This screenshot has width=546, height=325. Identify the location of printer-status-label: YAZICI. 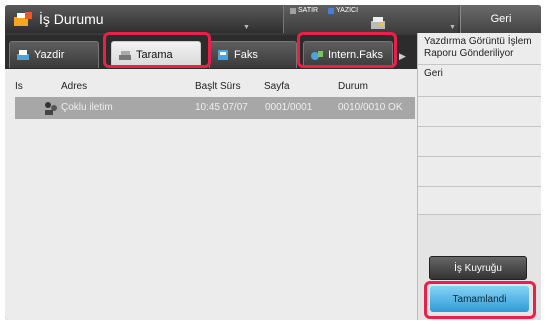
(347, 10).